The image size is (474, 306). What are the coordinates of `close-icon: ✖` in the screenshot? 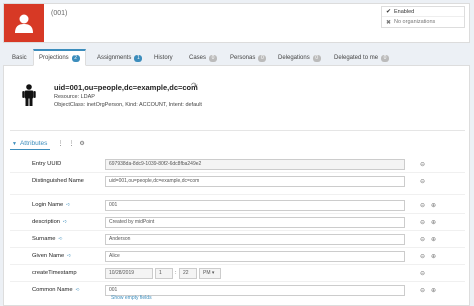 It's located at (389, 22).